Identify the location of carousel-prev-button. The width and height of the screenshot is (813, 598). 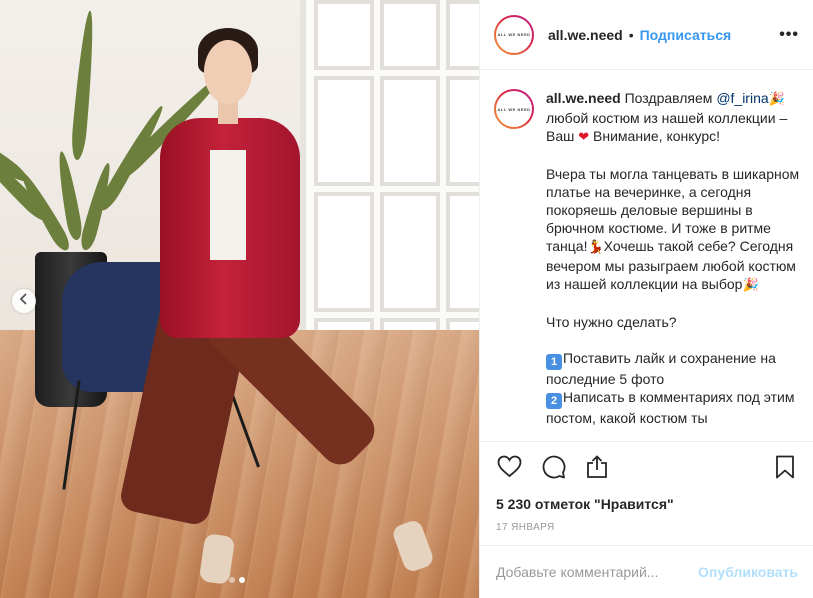
(24, 301).